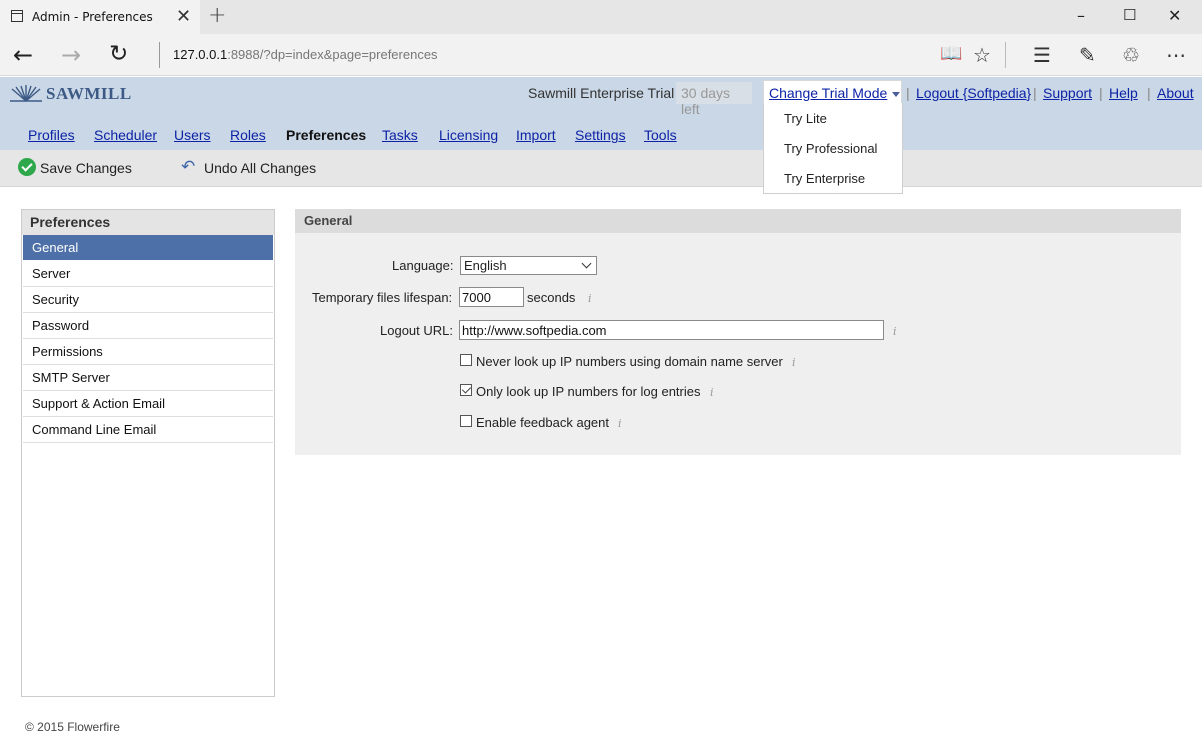 Image resolution: width=1202 pixels, height=746 pixels. I want to click on menu-item-try-professional: Try Professional, so click(830, 148).